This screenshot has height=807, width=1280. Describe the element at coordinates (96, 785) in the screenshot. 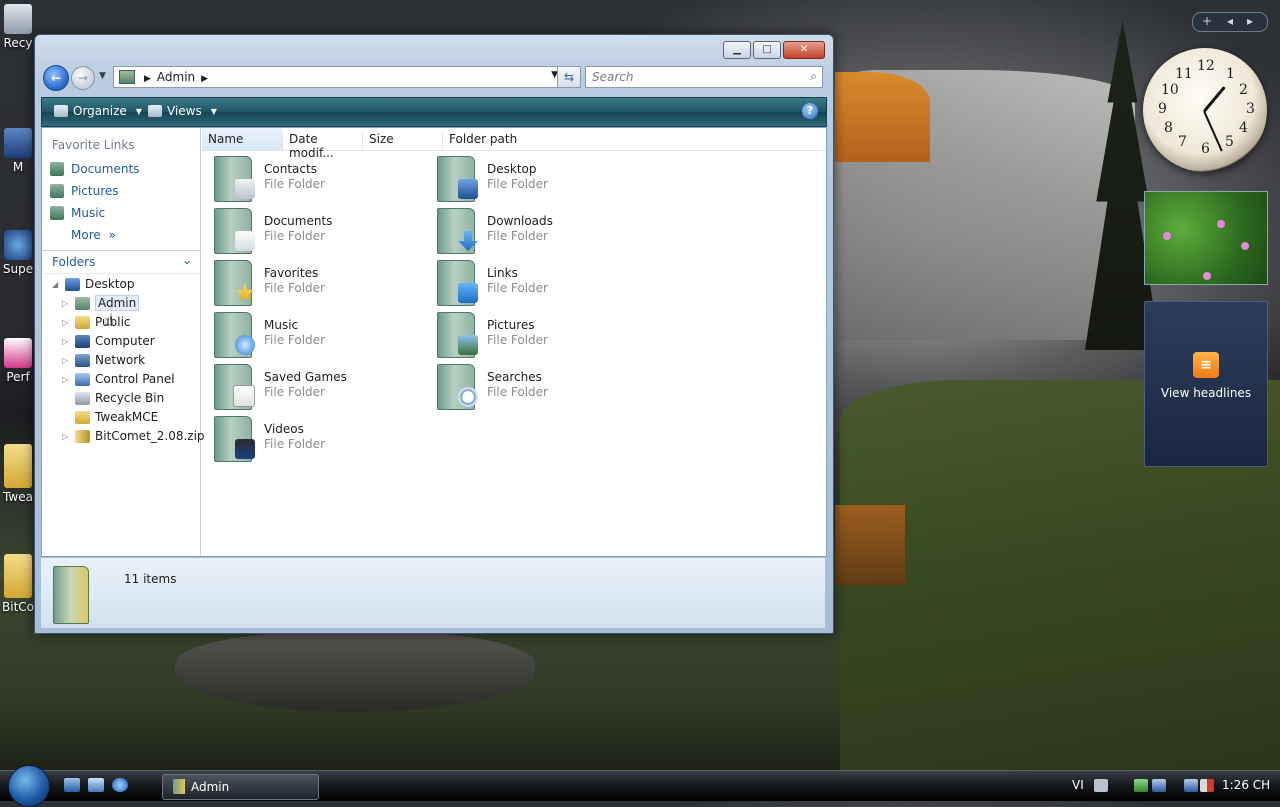

I see `switch-windows-icon` at that location.